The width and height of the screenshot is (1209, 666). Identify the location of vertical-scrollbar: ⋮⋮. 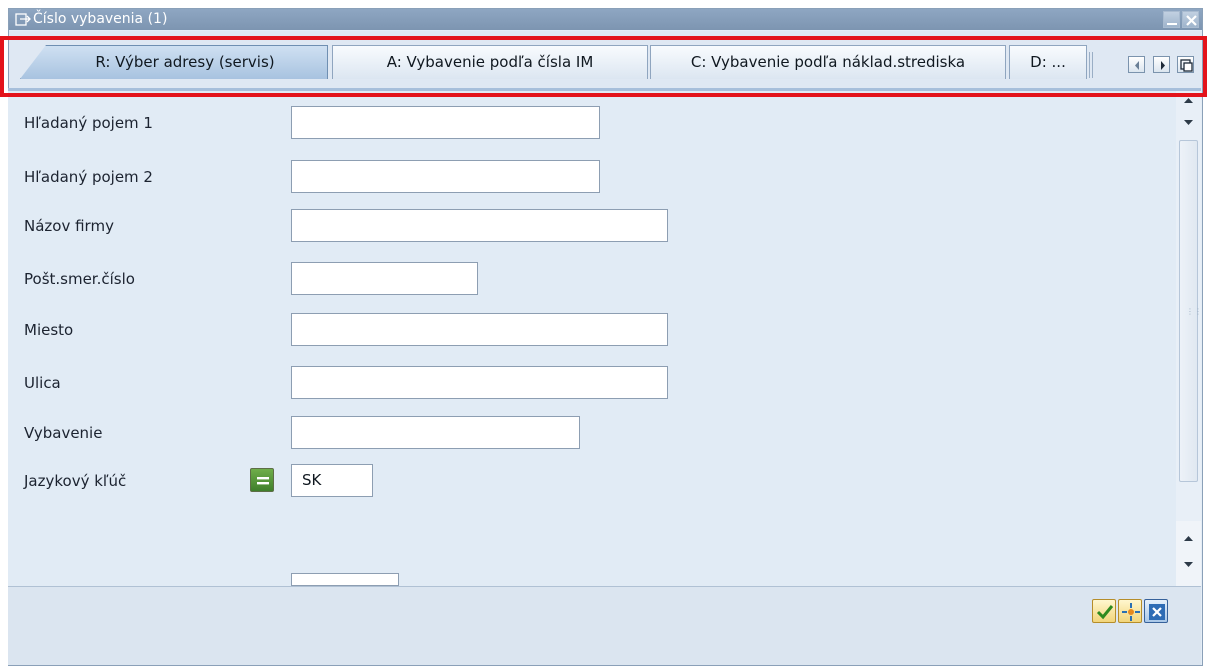
(1189, 338).